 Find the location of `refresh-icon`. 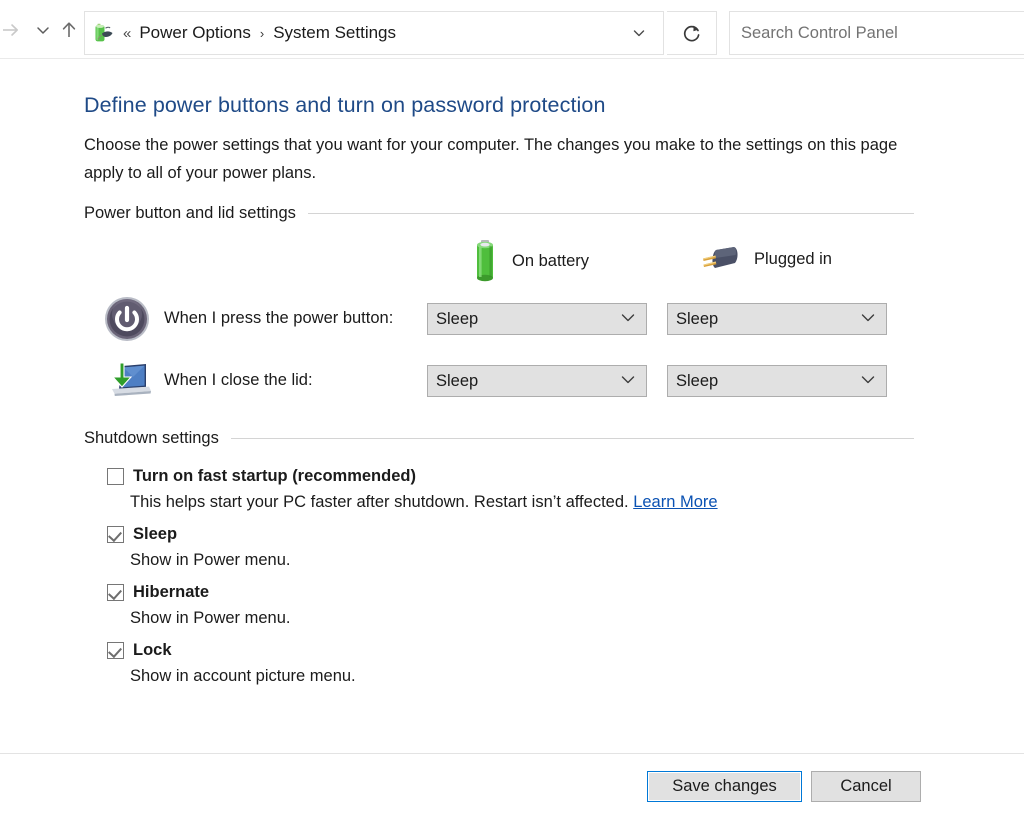

refresh-icon is located at coordinates (691, 33).